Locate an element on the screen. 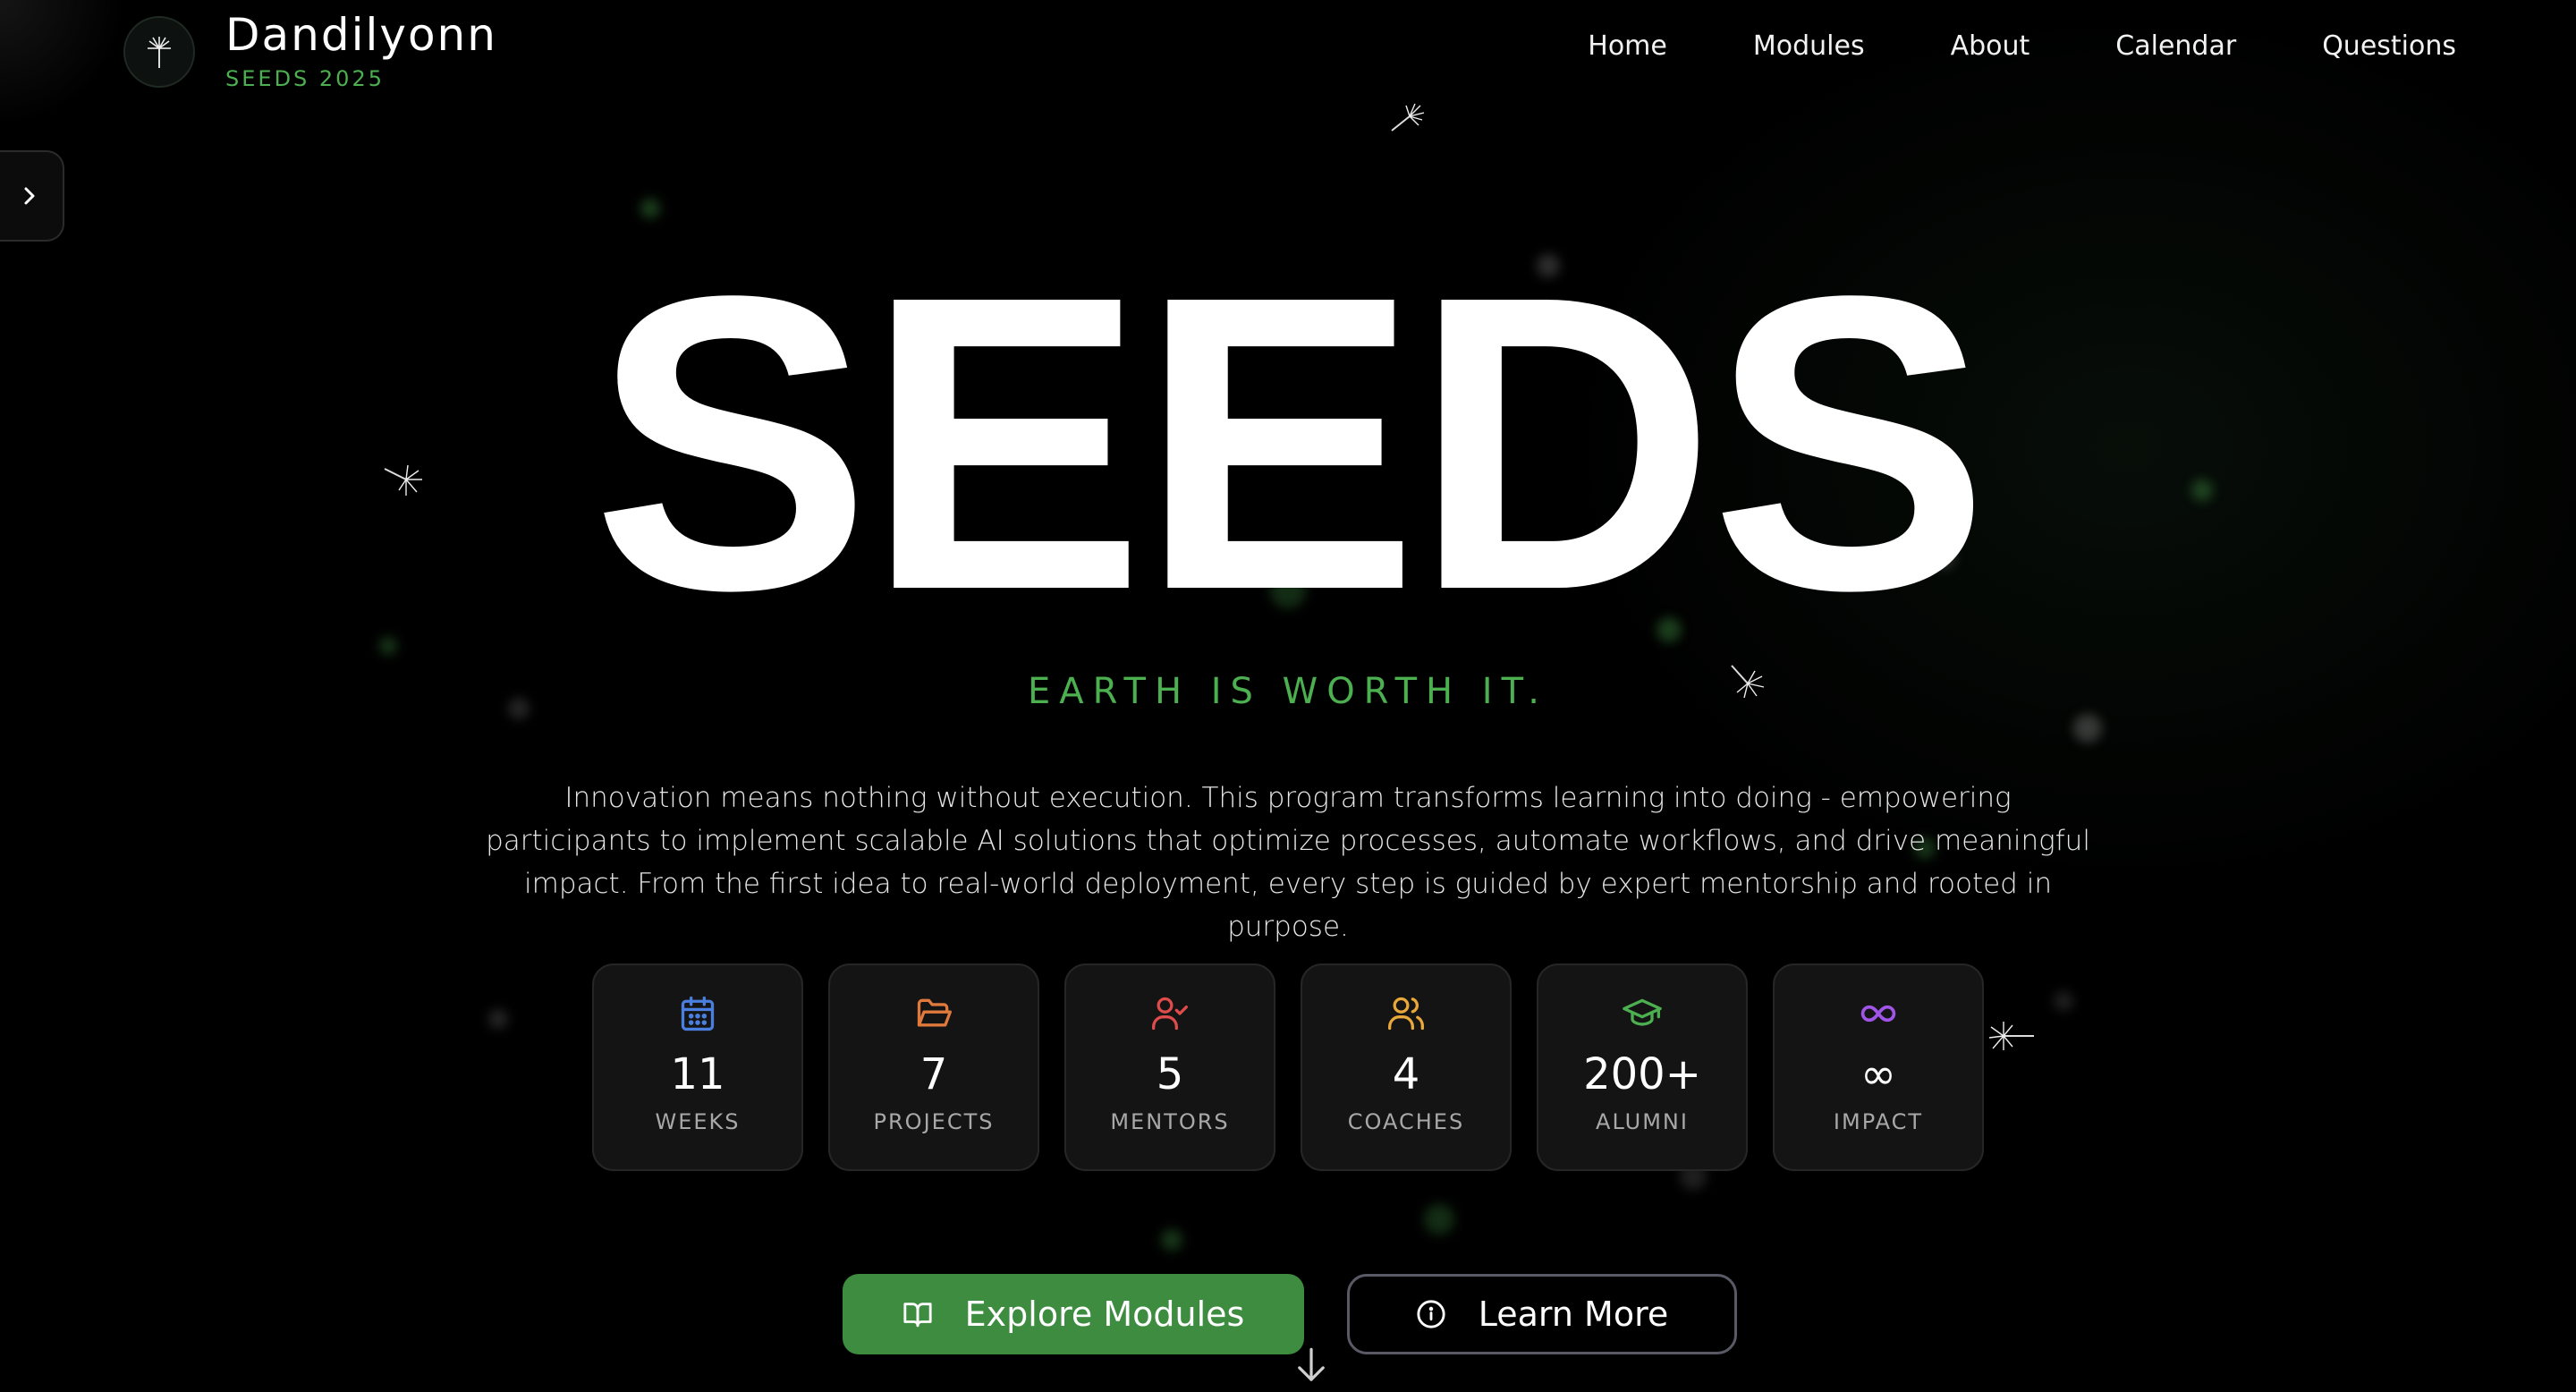 The width and height of the screenshot is (2576, 1392). hero-tagline: EARTH IS WORTH IT. is located at coordinates (1288, 691).